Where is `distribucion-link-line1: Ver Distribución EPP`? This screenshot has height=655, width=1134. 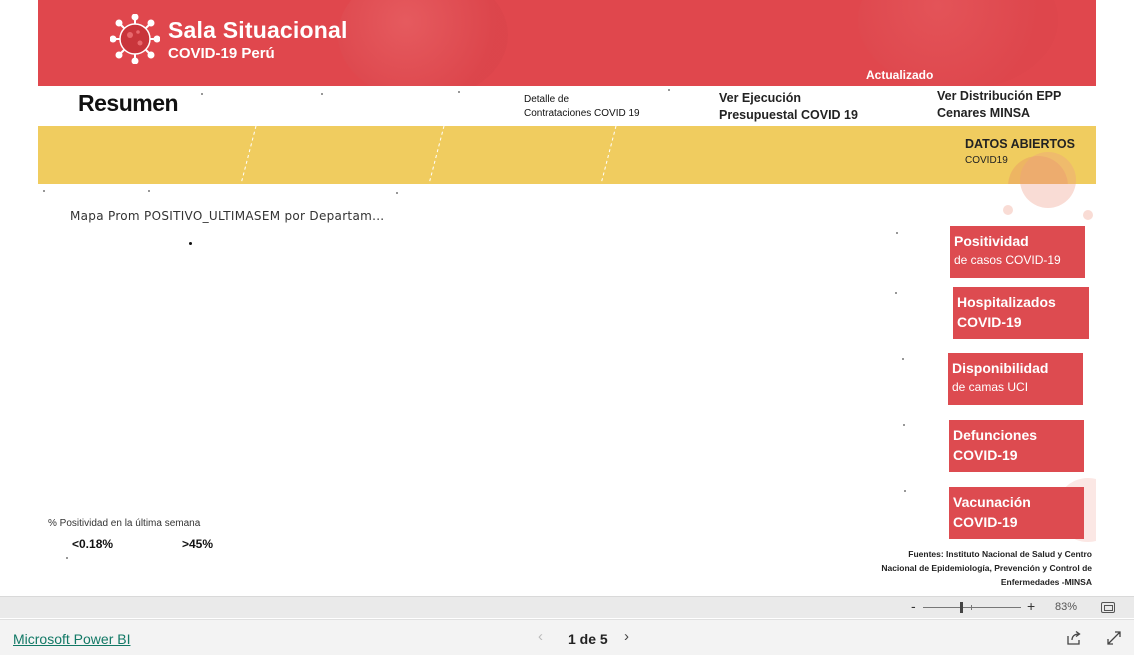
distribucion-link-line1: Ver Distribución EPP is located at coordinates (999, 96).